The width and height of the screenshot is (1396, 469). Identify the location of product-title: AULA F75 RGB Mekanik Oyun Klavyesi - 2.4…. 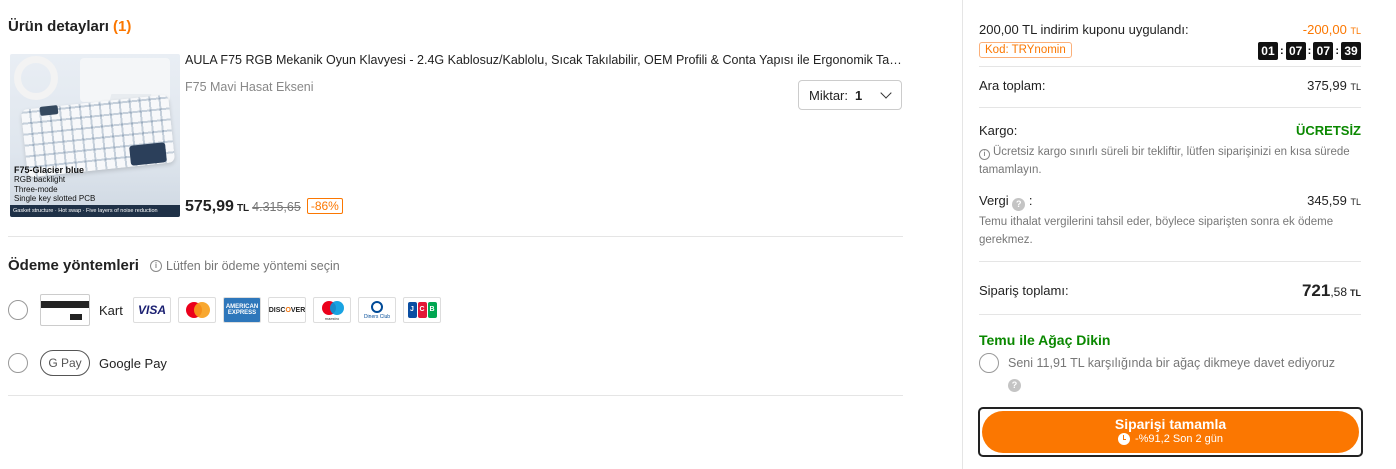
(545, 60).